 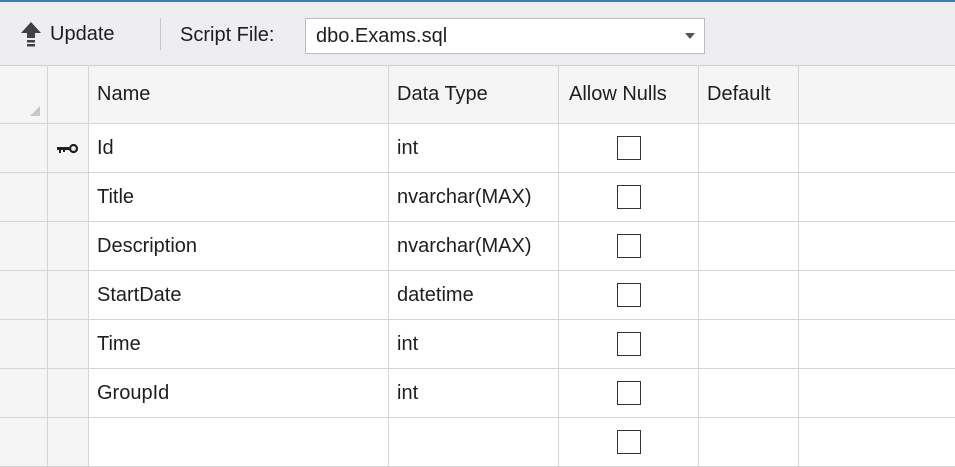 I want to click on grid-header-row: Name Data Type Allow Nulls Default, so click(x=477, y=95).